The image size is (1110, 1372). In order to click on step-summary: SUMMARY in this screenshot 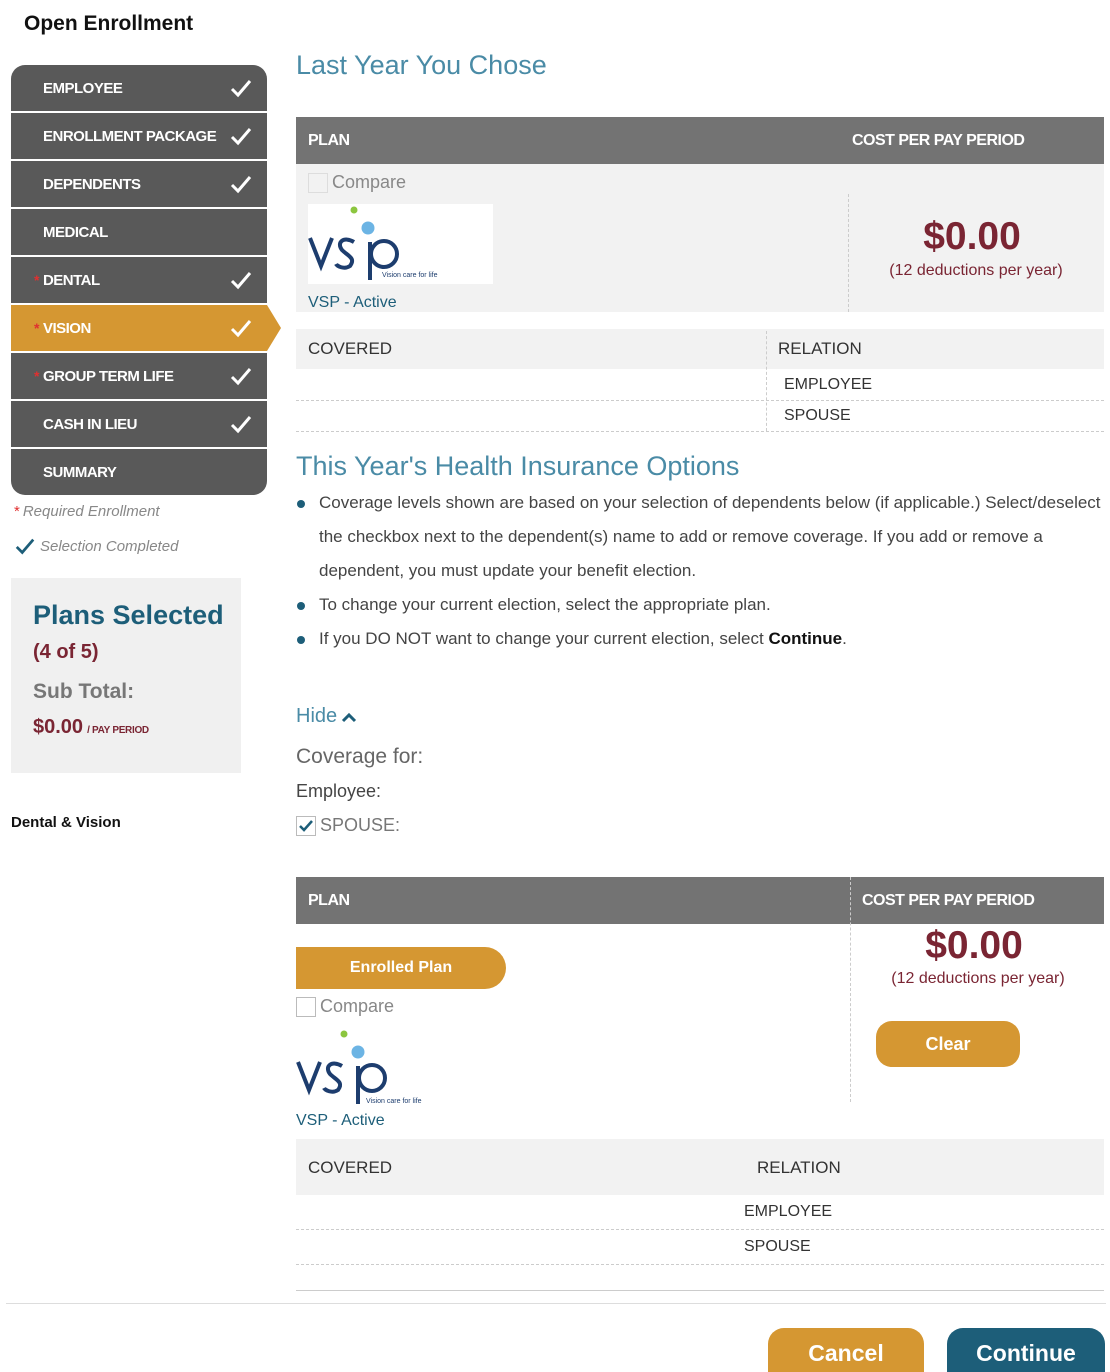, I will do `click(139, 472)`.